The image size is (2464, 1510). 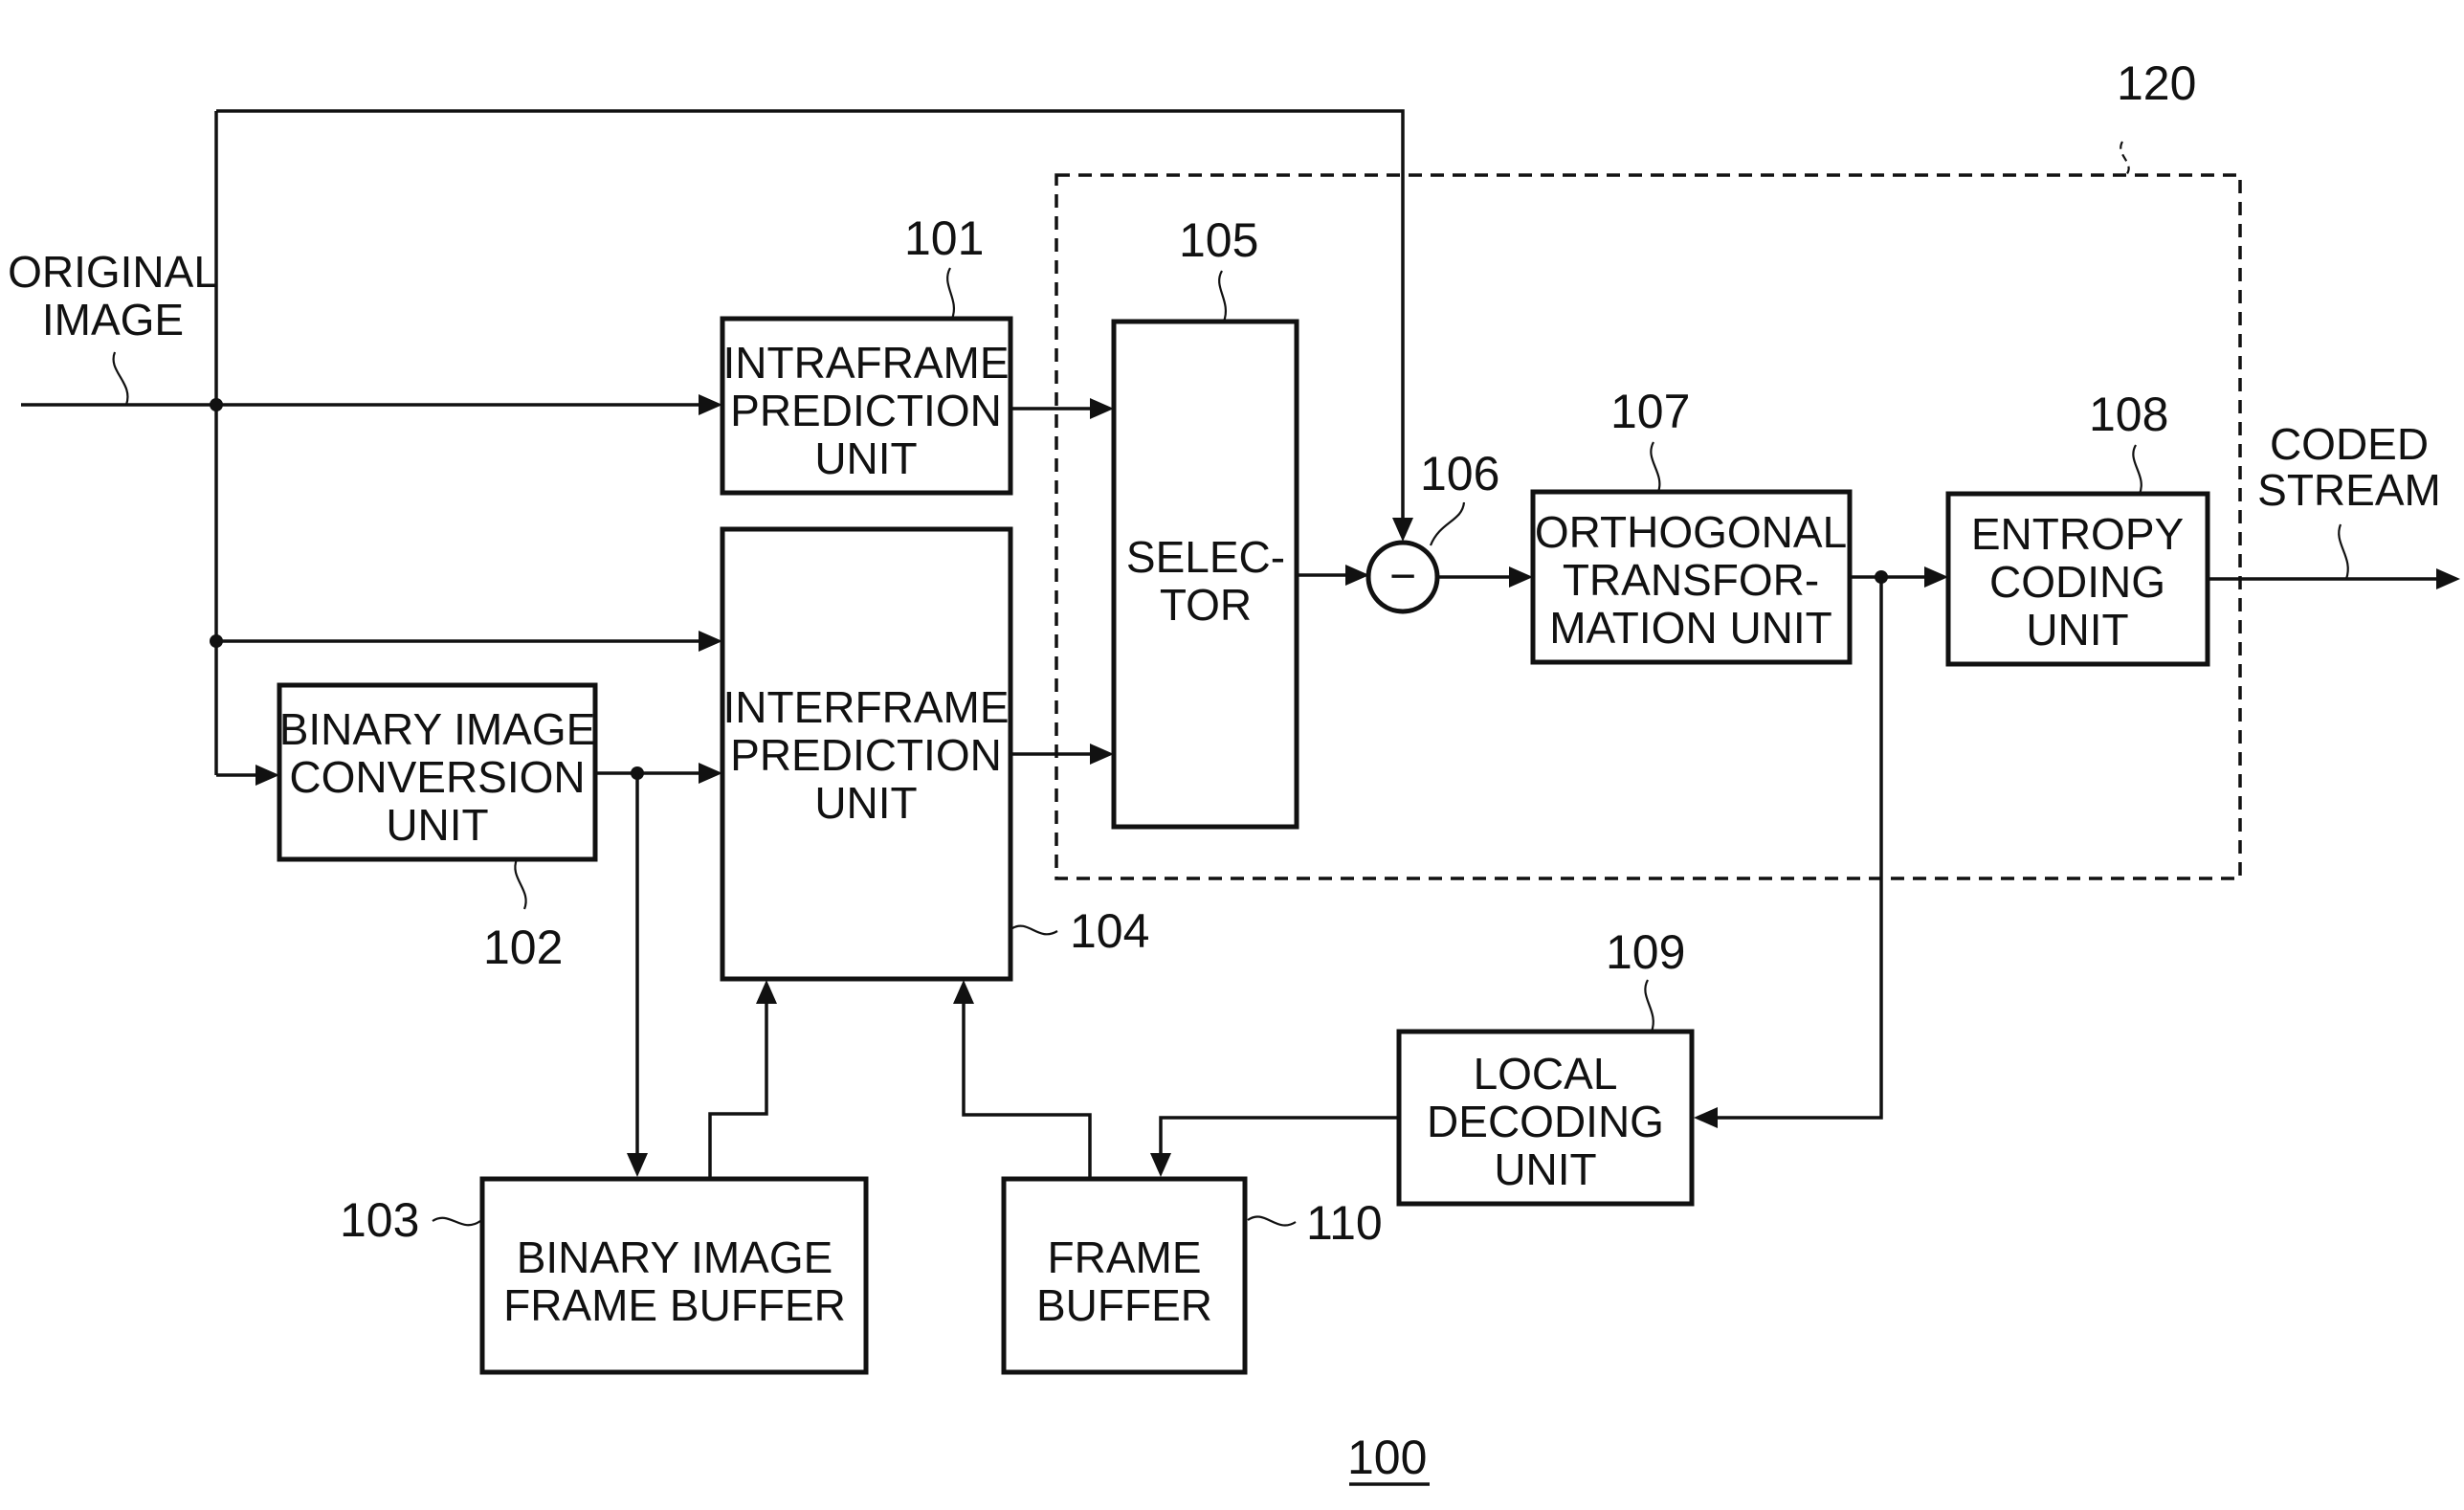 I want to click on output-label-line: CODED, so click(x=2349, y=444).